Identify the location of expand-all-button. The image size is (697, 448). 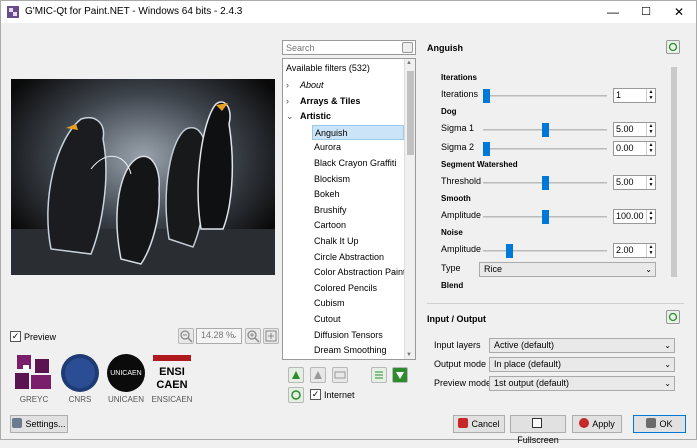
(379, 375).